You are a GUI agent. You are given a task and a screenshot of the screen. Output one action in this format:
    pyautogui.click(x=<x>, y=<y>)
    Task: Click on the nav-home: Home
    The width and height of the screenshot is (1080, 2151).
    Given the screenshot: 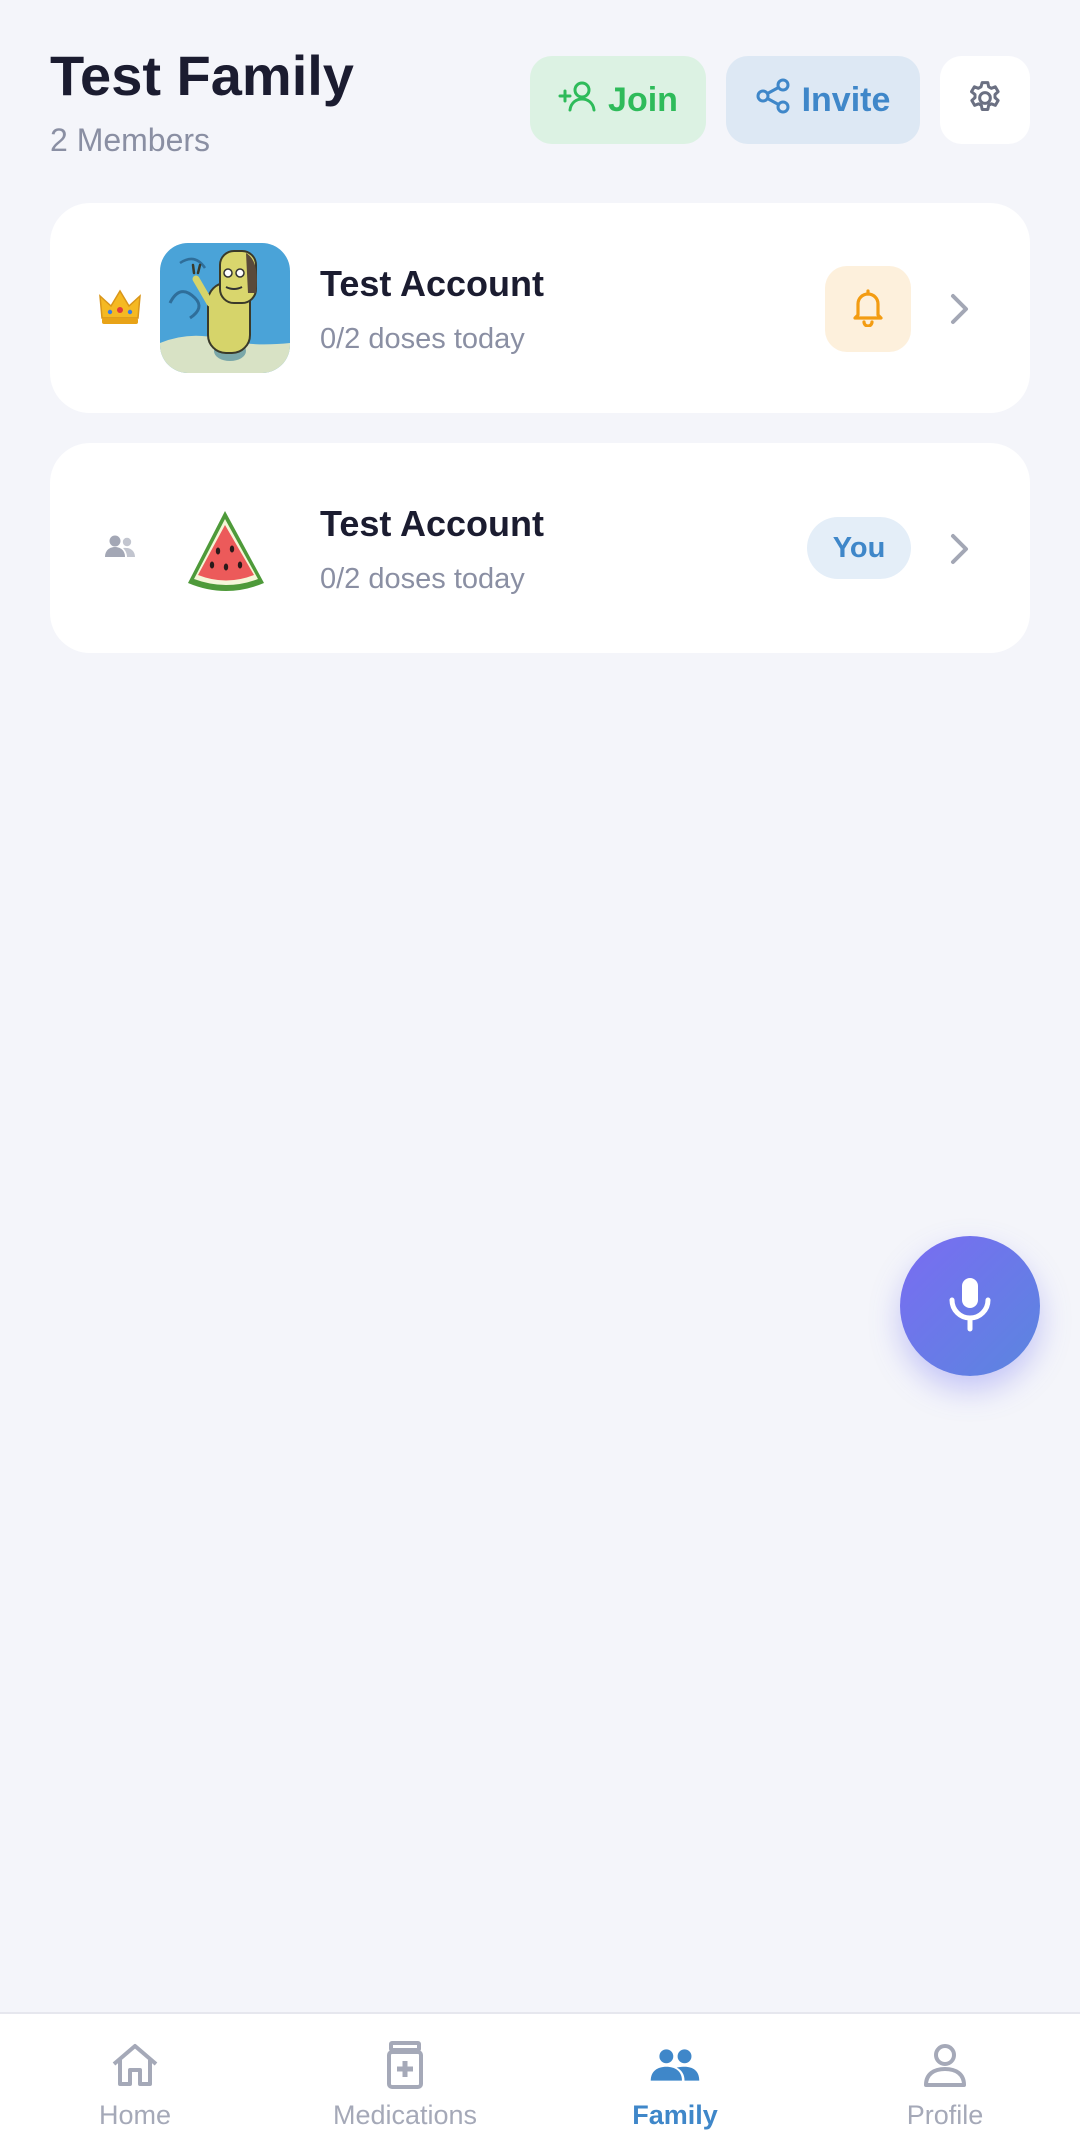 What is the action you would take?
    pyautogui.click(x=135, y=2082)
    